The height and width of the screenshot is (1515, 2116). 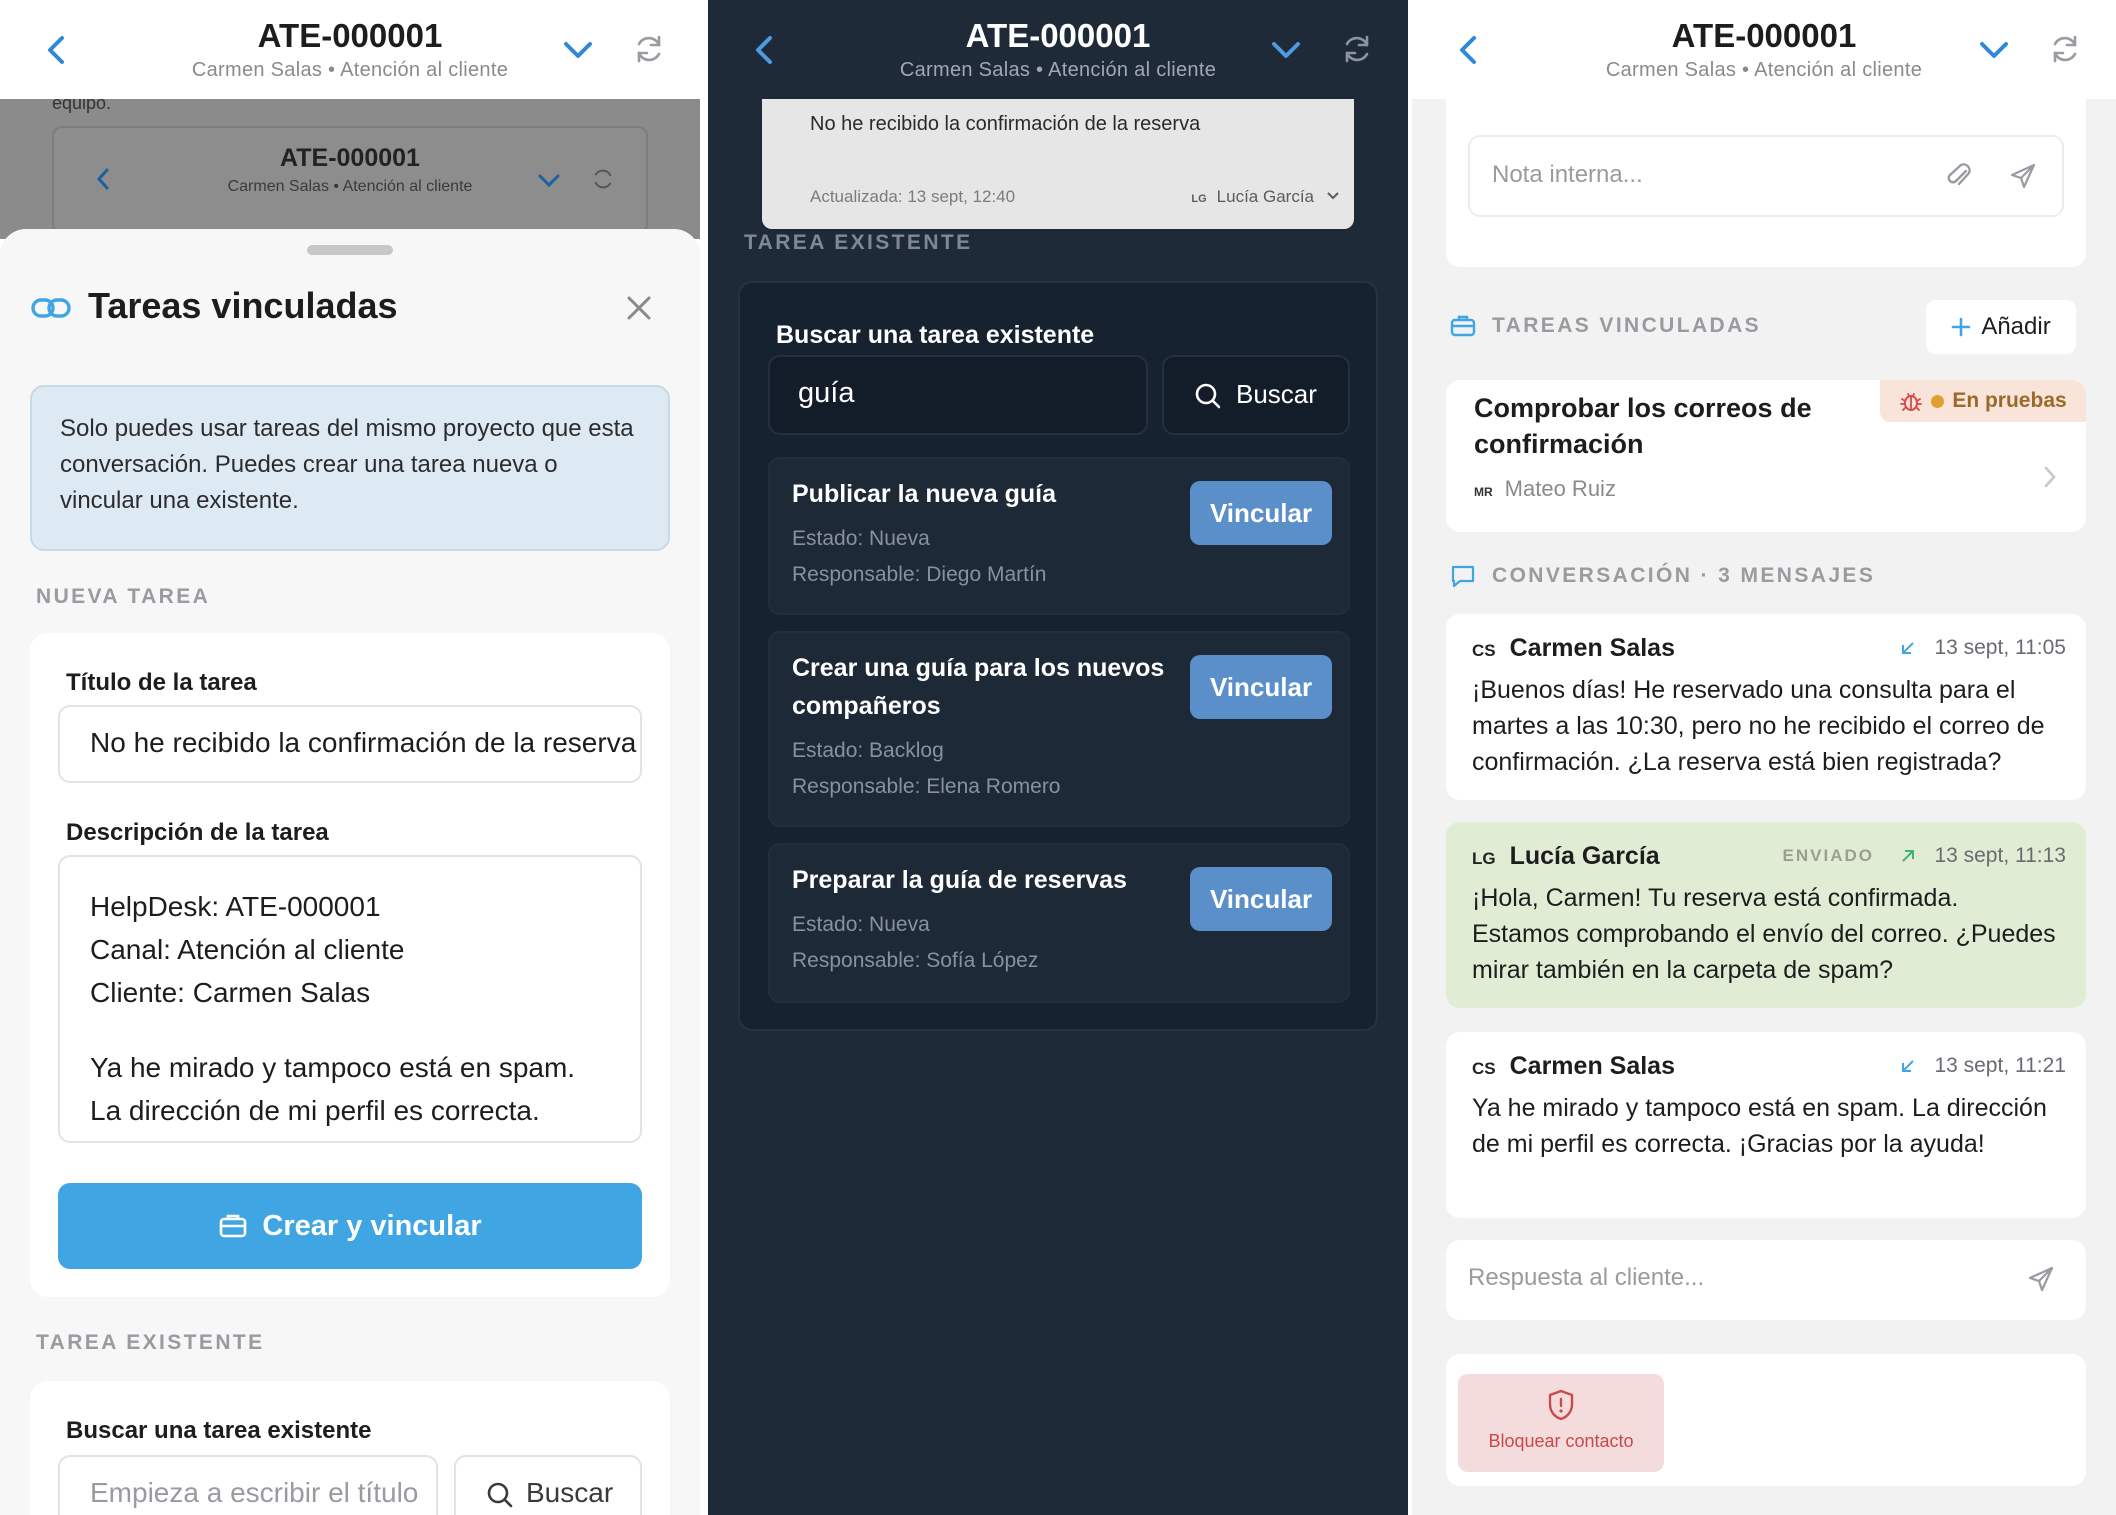 I want to click on task-description-label: Descripción de la tarea, so click(x=197, y=832).